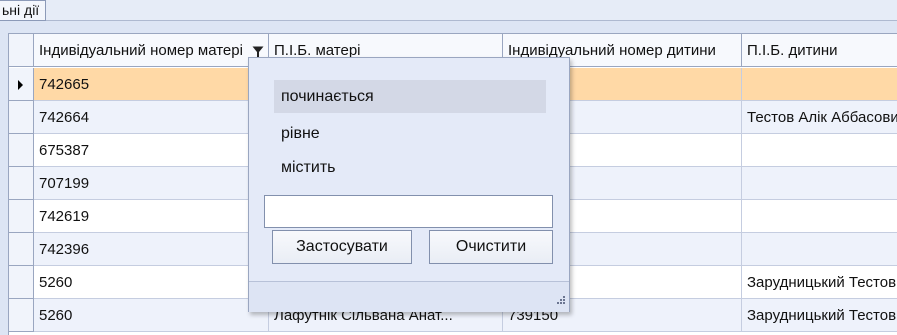 The height and width of the screenshot is (335, 897). Describe the element at coordinates (819, 117) in the screenshot. I see `cell-child-name: Тестов Алік Аббасович` at that location.